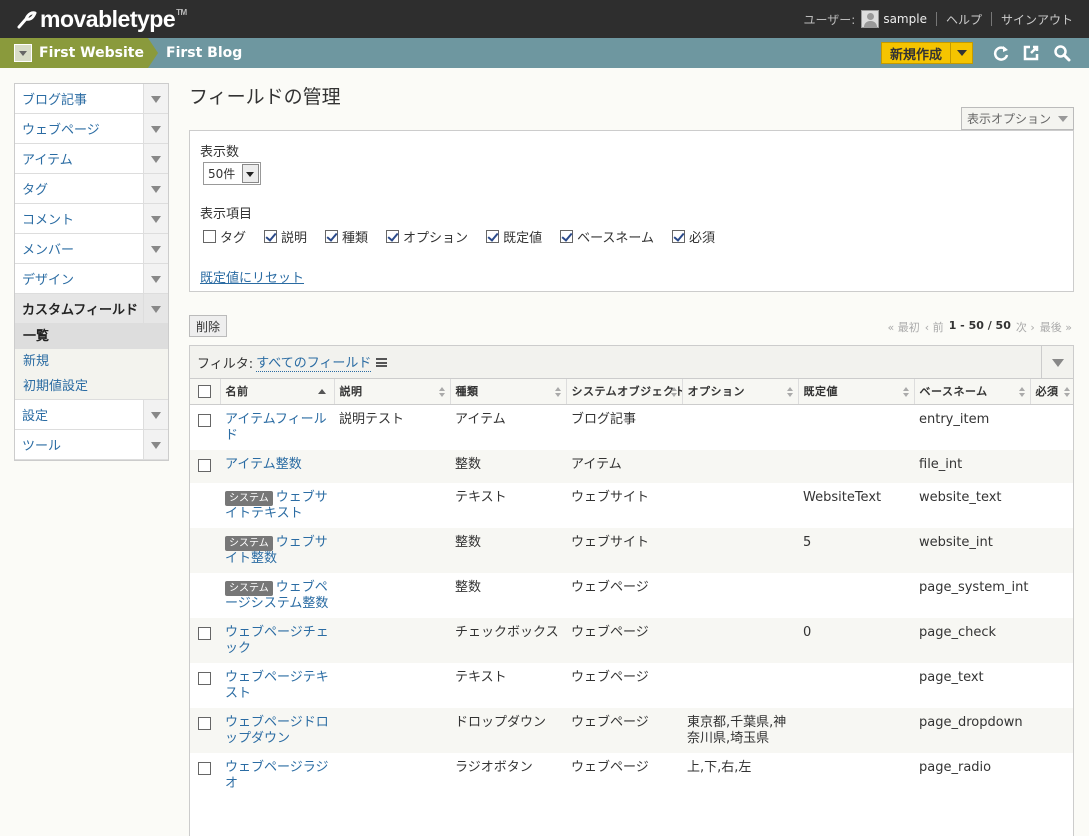 The image size is (1089, 836). Describe the element at coordinates (232, 173) in the screenshot. I see `count-select: 50件` at that location.